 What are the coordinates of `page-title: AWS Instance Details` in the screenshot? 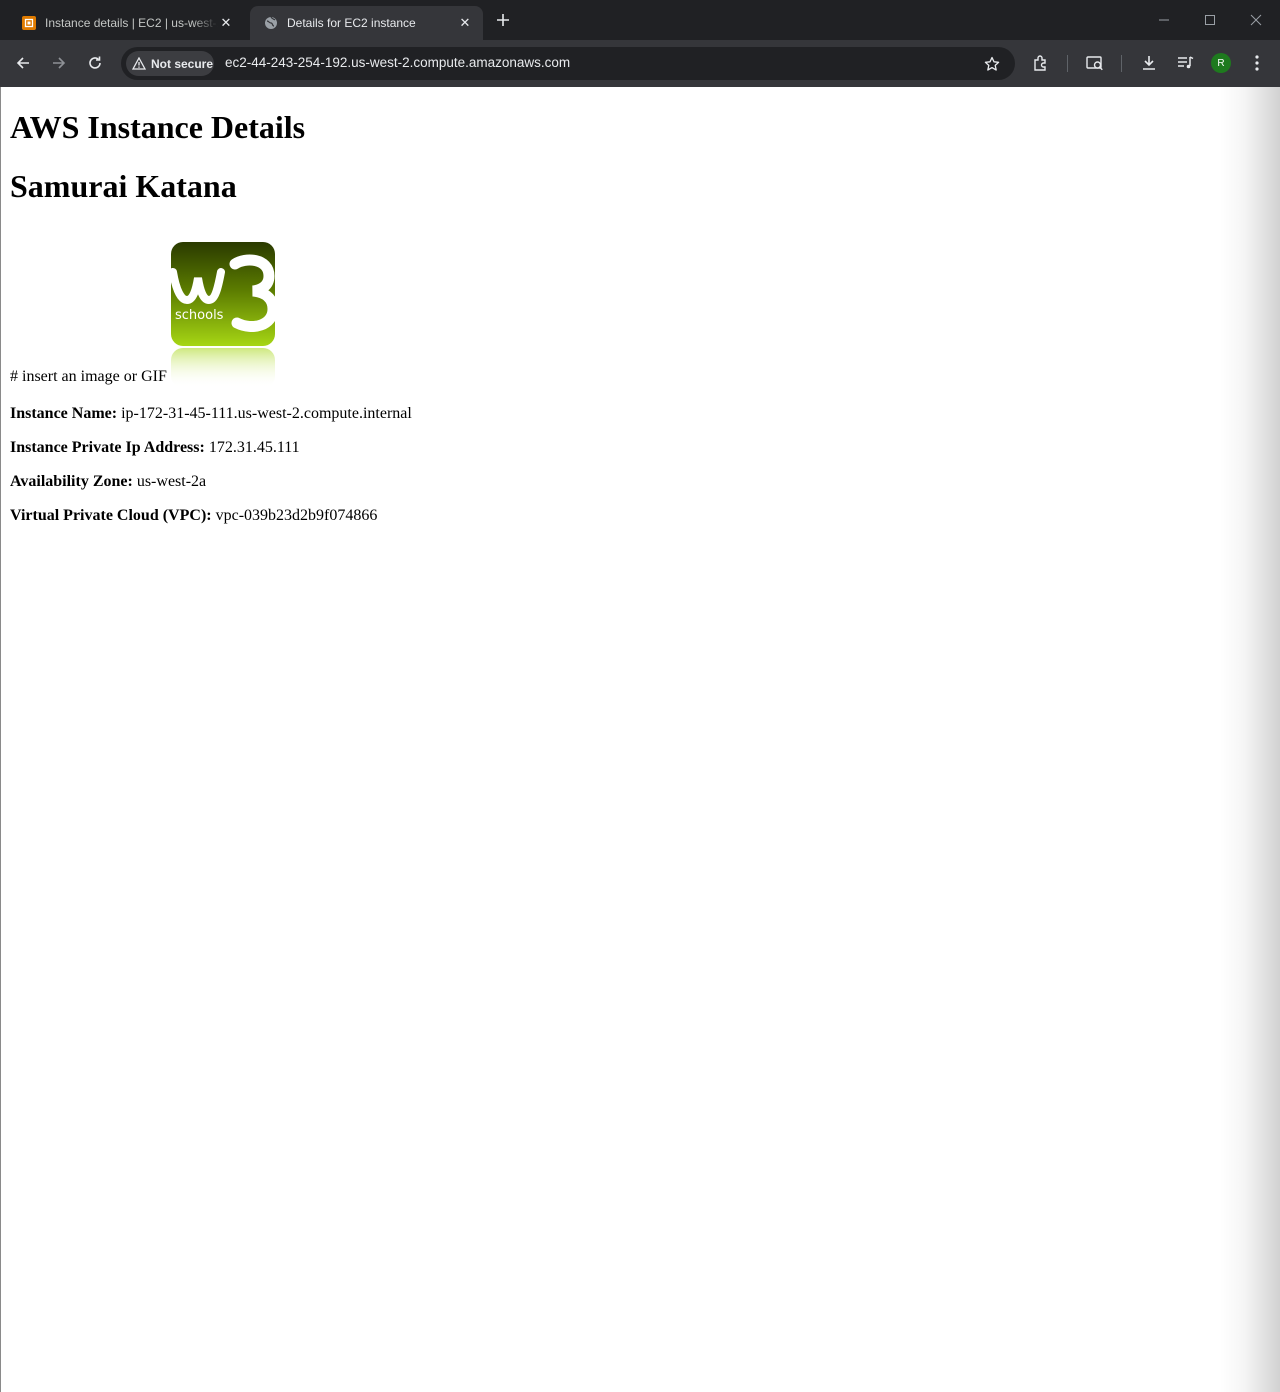 It's located at (158, 127).